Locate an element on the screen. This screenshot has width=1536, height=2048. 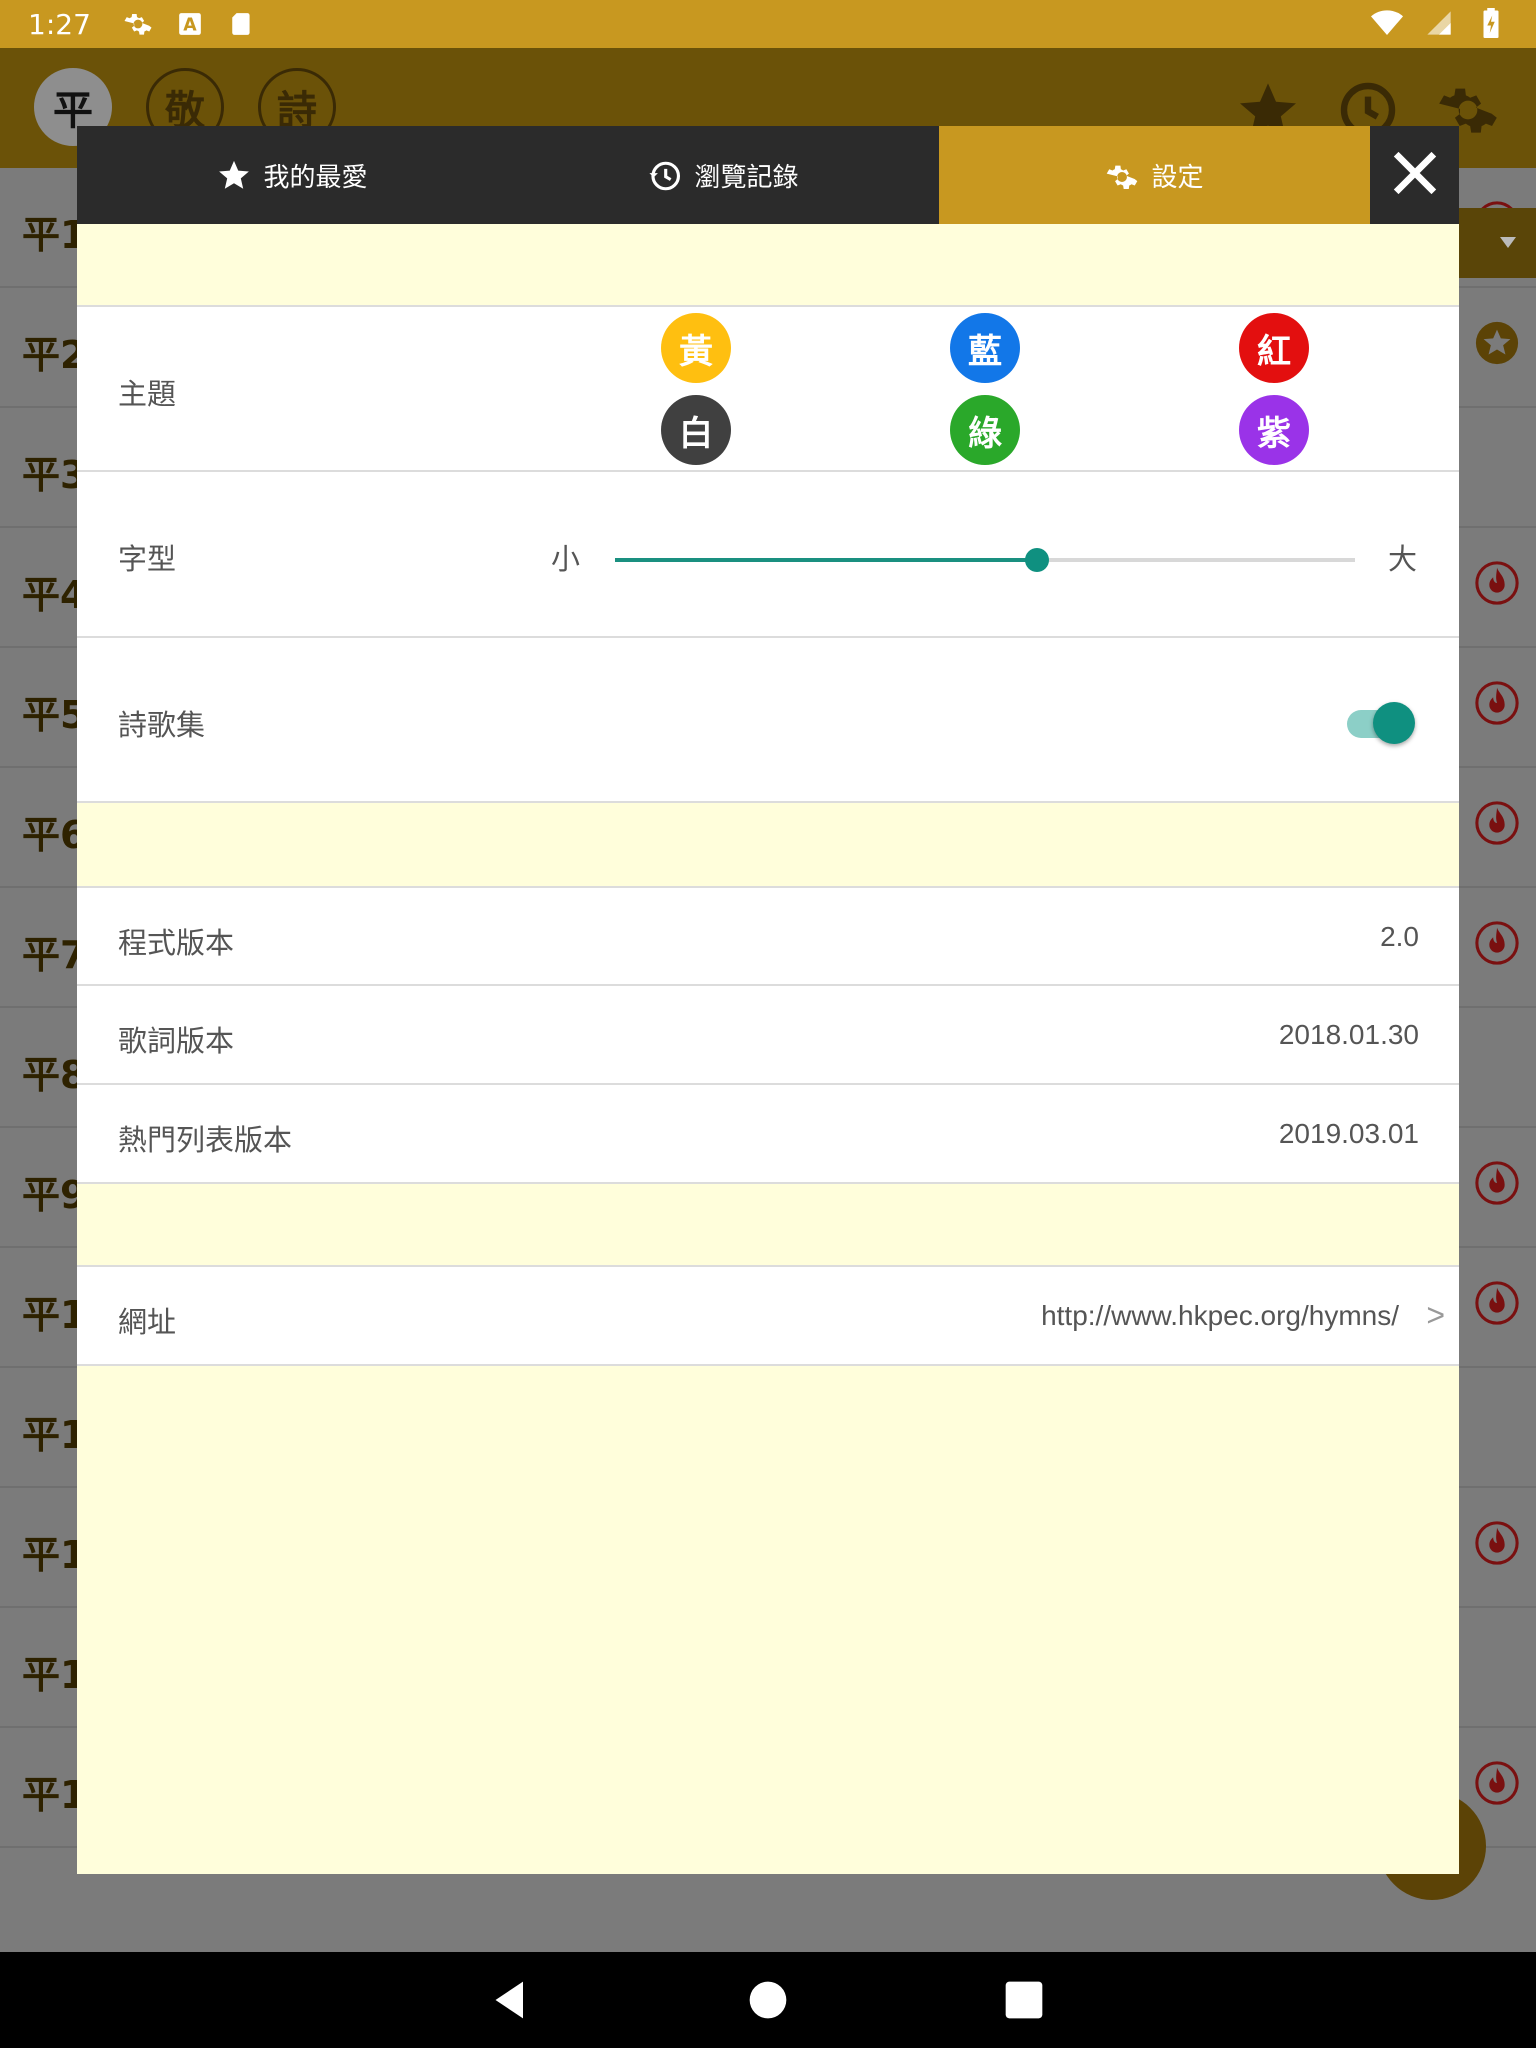
a-icon: A is located at coordinates (190, 24).